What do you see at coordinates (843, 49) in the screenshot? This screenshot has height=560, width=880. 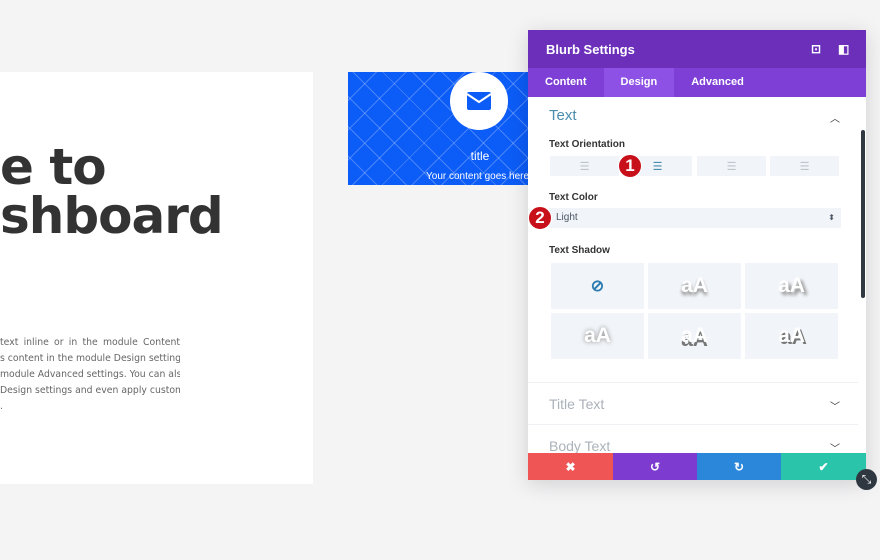 I see `sidebar-toggle-icon: ◧` at bounding box center [843, 49].